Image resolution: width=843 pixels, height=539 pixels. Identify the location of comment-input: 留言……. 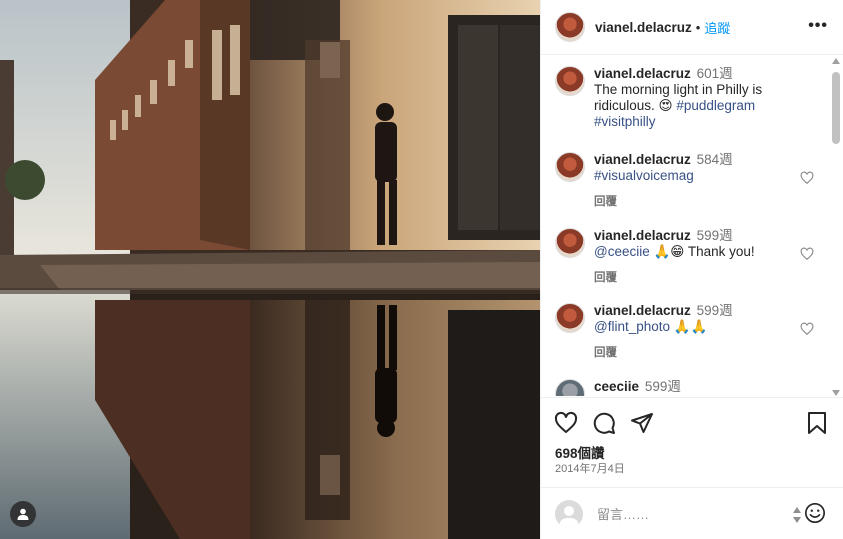
(623, 513).